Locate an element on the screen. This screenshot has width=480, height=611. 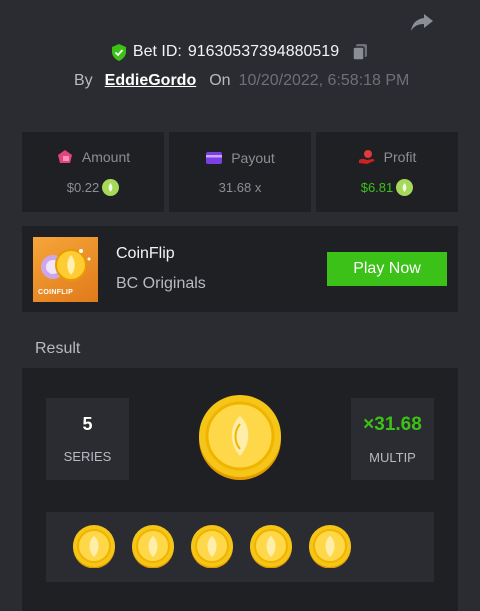
multiplier-box: ×31.68 MULTIP is located at coordinates (392, 439).